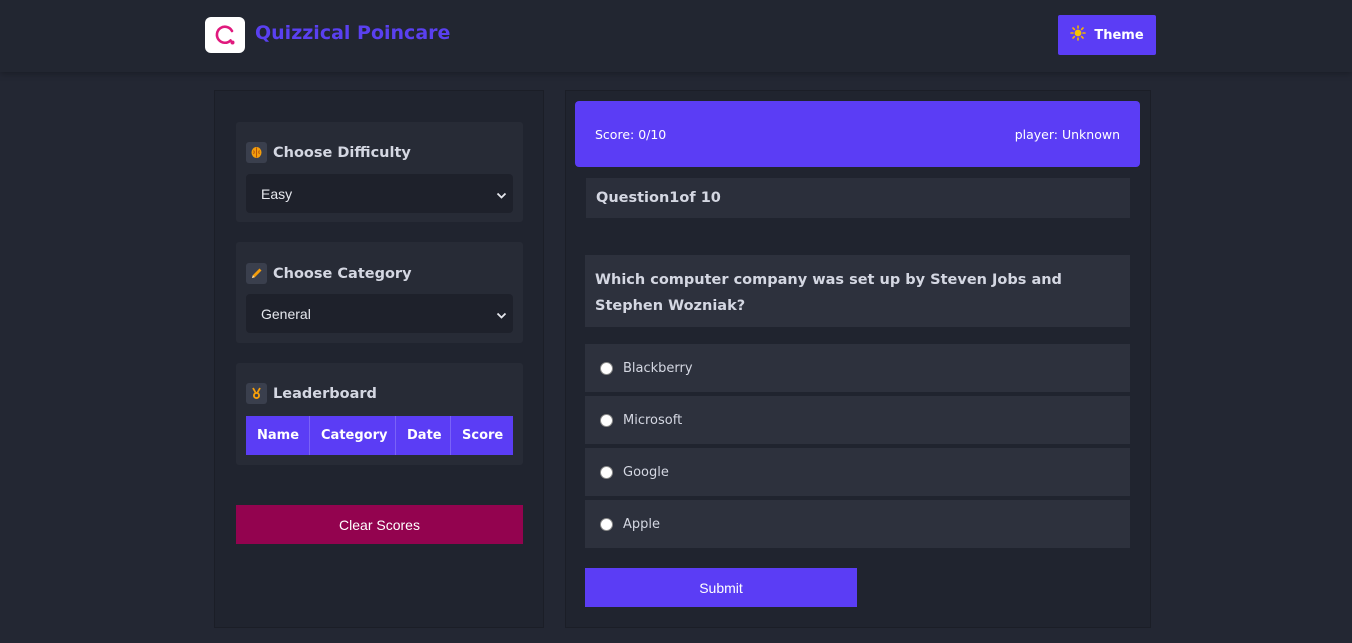 This screenshot has height=643, width=1352. What do you see at coordinates (653, 420) in the screenshot?
I see `answer-label: Microsoft` at bounding box center [653, 420].